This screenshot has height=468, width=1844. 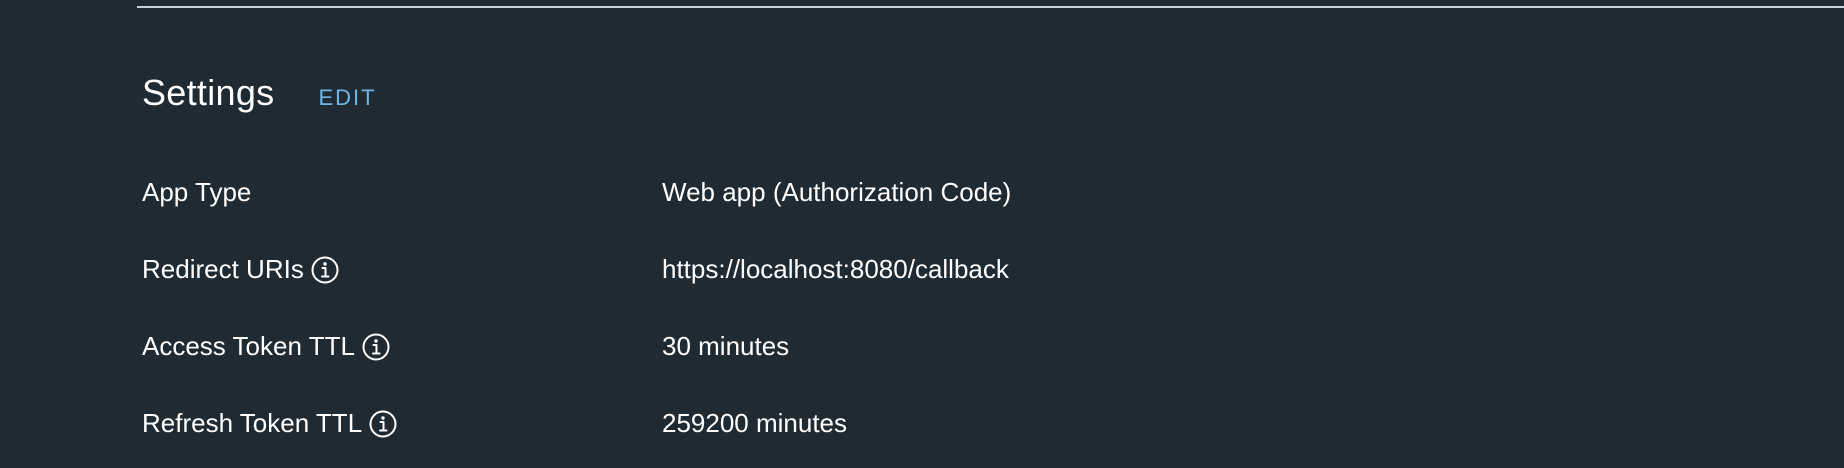 I want to click on app-type-label: App Type, so click(x=197, y=192).